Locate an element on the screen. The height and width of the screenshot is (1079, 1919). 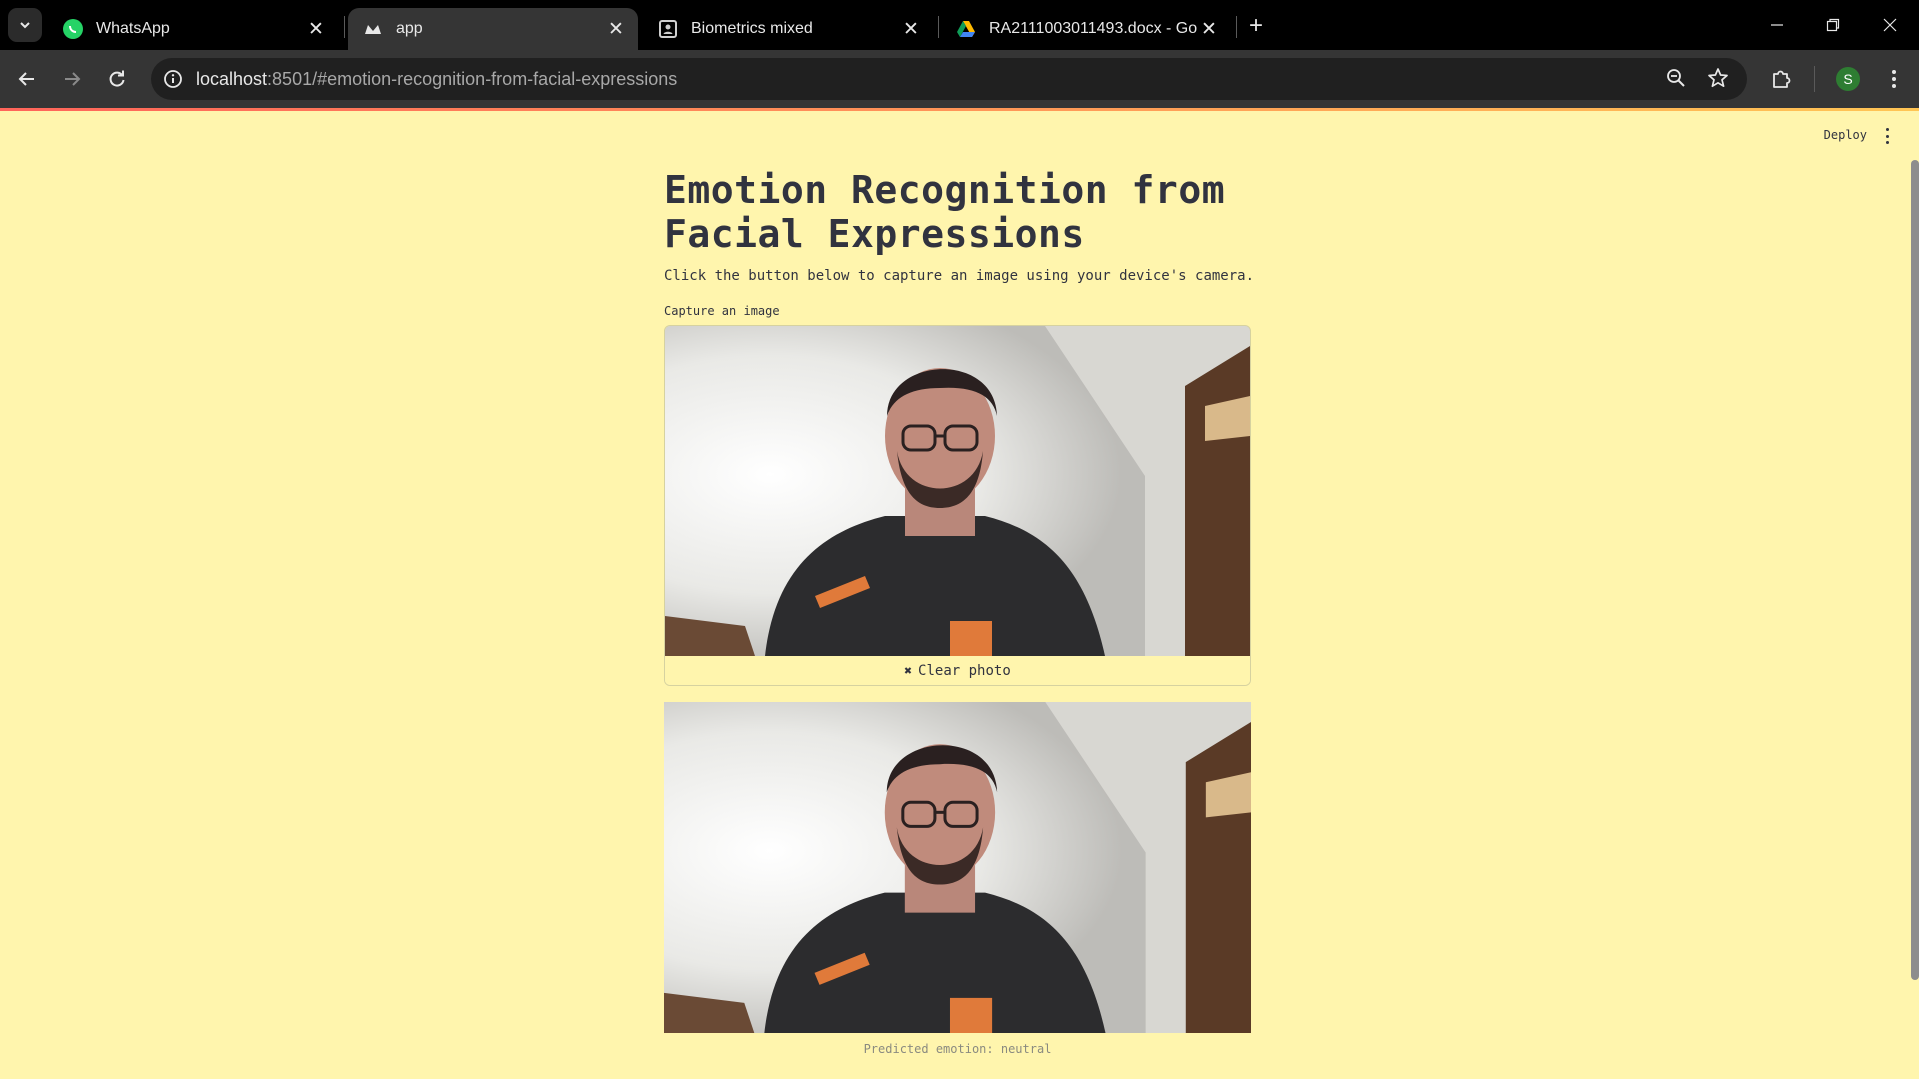
app-menu-icon is located at coordinates (1887, 136).